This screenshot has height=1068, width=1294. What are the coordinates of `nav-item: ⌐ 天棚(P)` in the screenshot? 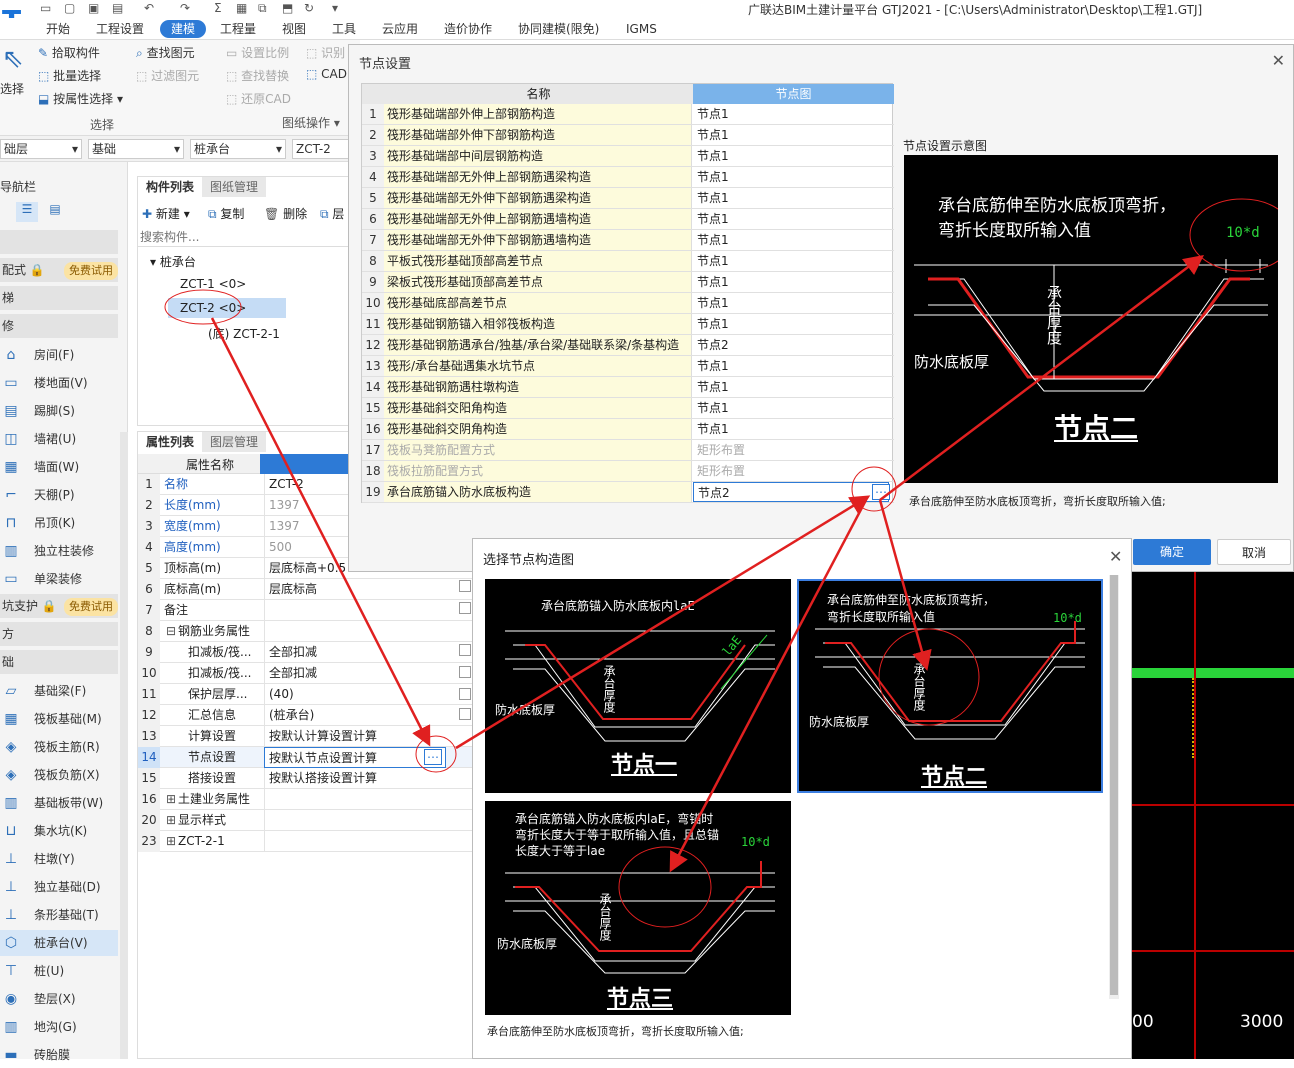 It's located at (59, 495).